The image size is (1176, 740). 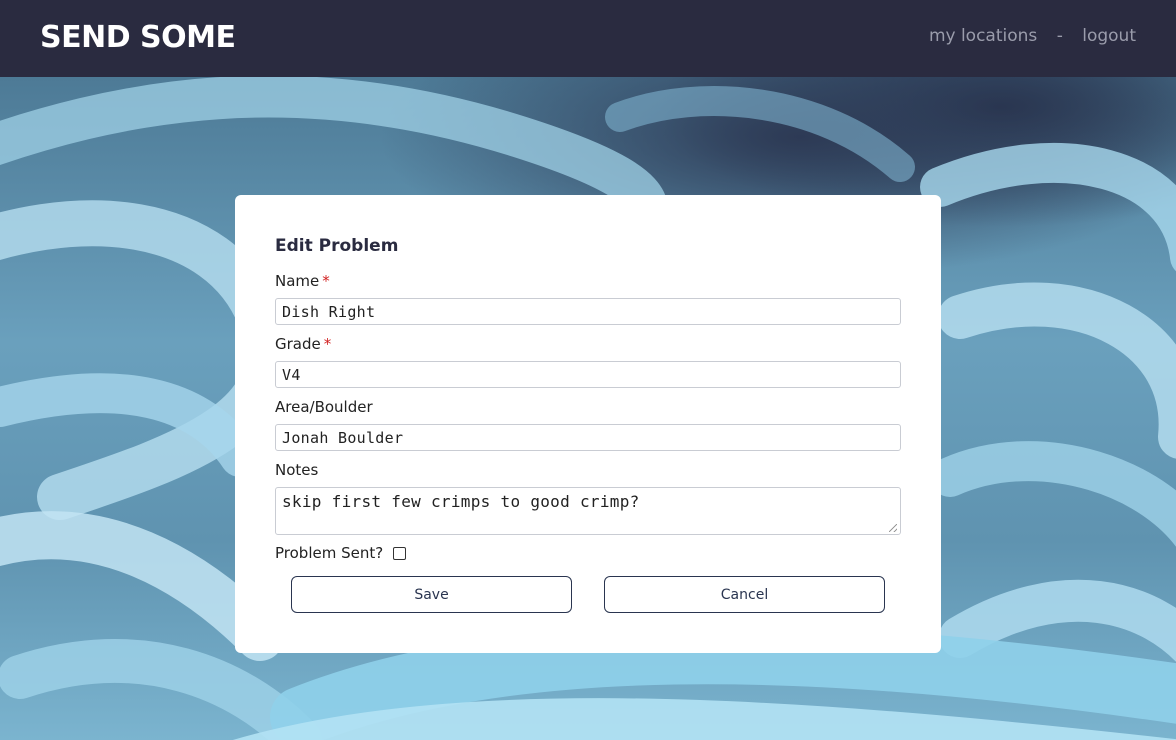 I want to click on problem-sent-row: Problem Sent?, so click(x=341, y=553).